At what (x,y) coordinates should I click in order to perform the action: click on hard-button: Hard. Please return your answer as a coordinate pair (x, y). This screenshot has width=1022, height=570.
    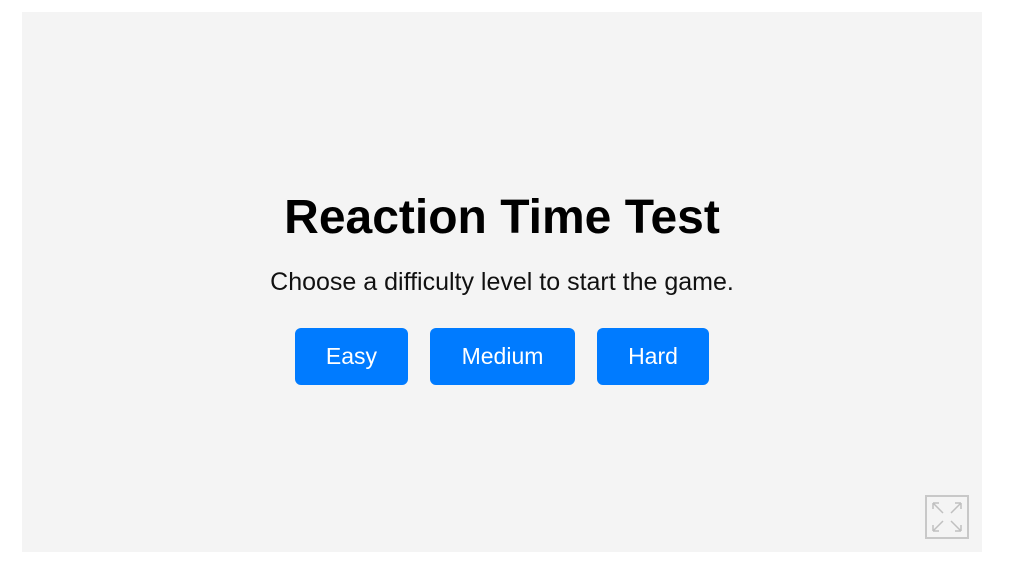
    Looking at the image, I should click on (653, 356).